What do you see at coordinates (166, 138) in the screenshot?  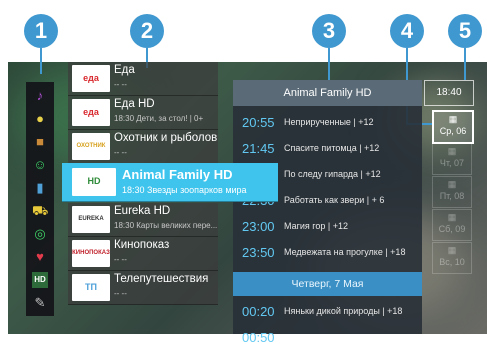 I see `channel-name: Охотник и рыболов` at bounding box center [166, 138].